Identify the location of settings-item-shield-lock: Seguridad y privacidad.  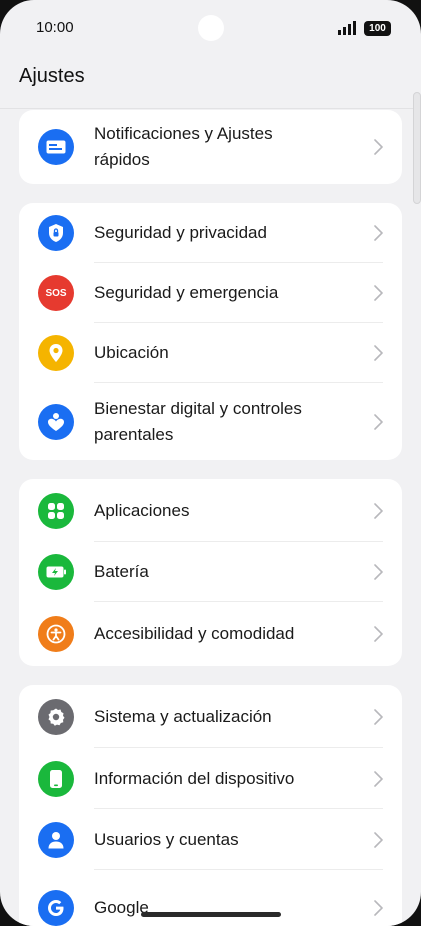
(210, 233).